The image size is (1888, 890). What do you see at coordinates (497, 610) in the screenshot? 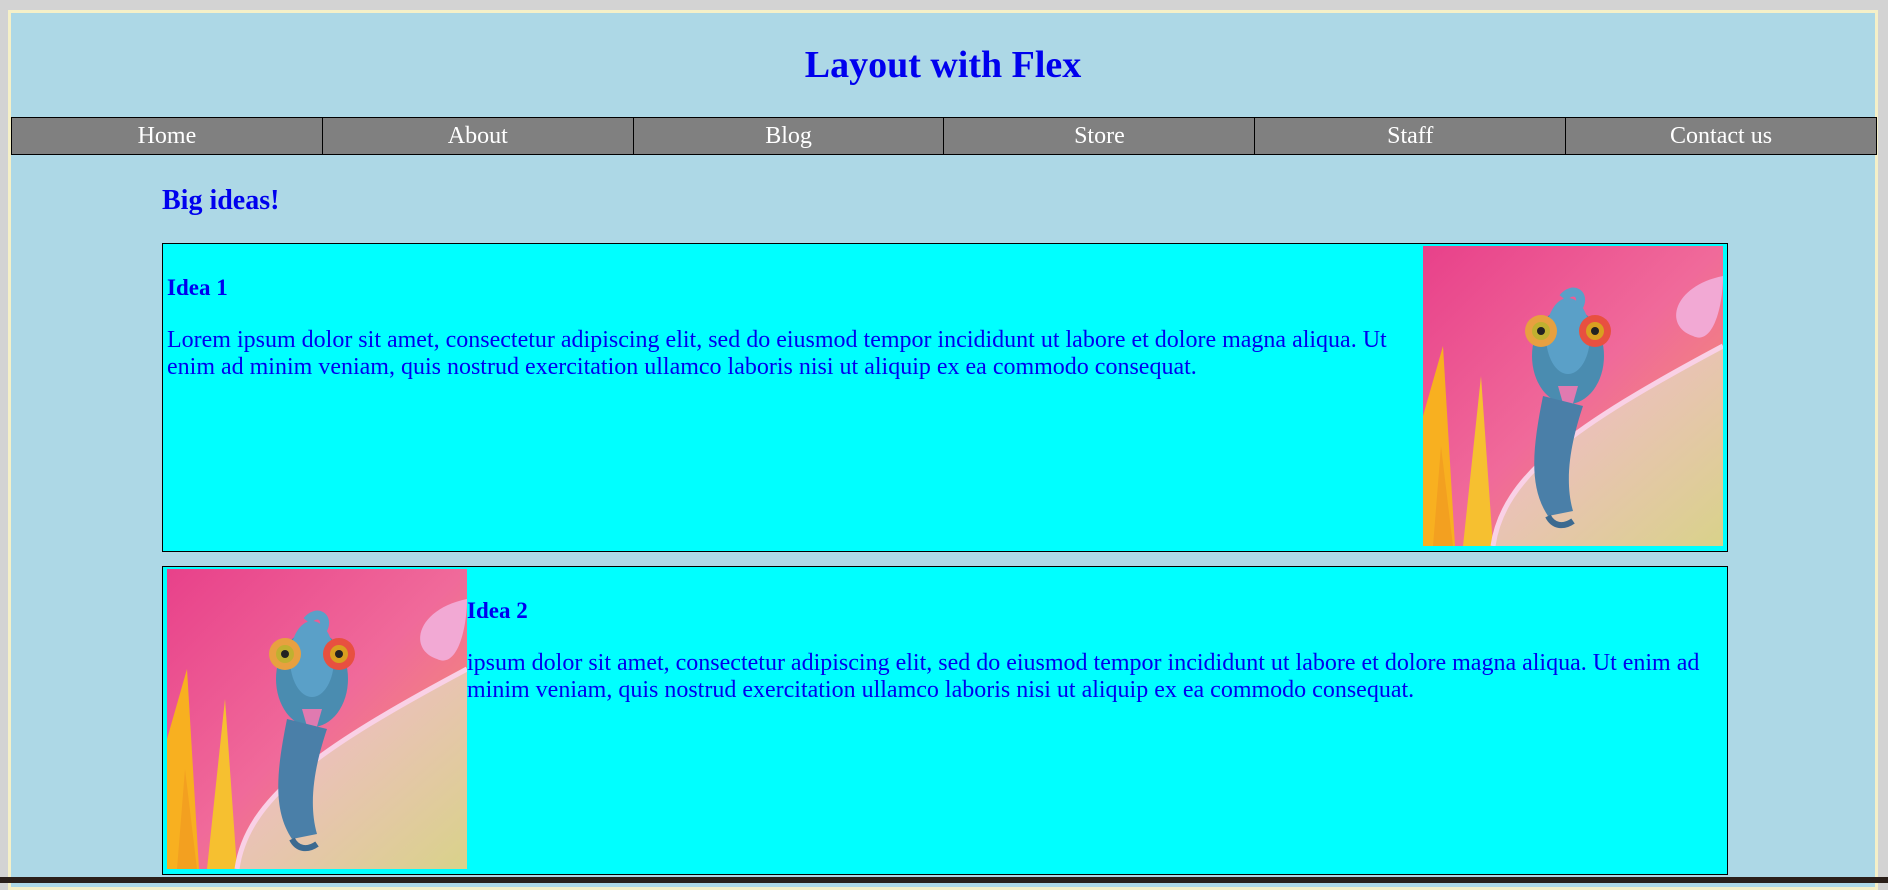
I see `idea-title-2: Idea 2` at bounding box center [497, 610].